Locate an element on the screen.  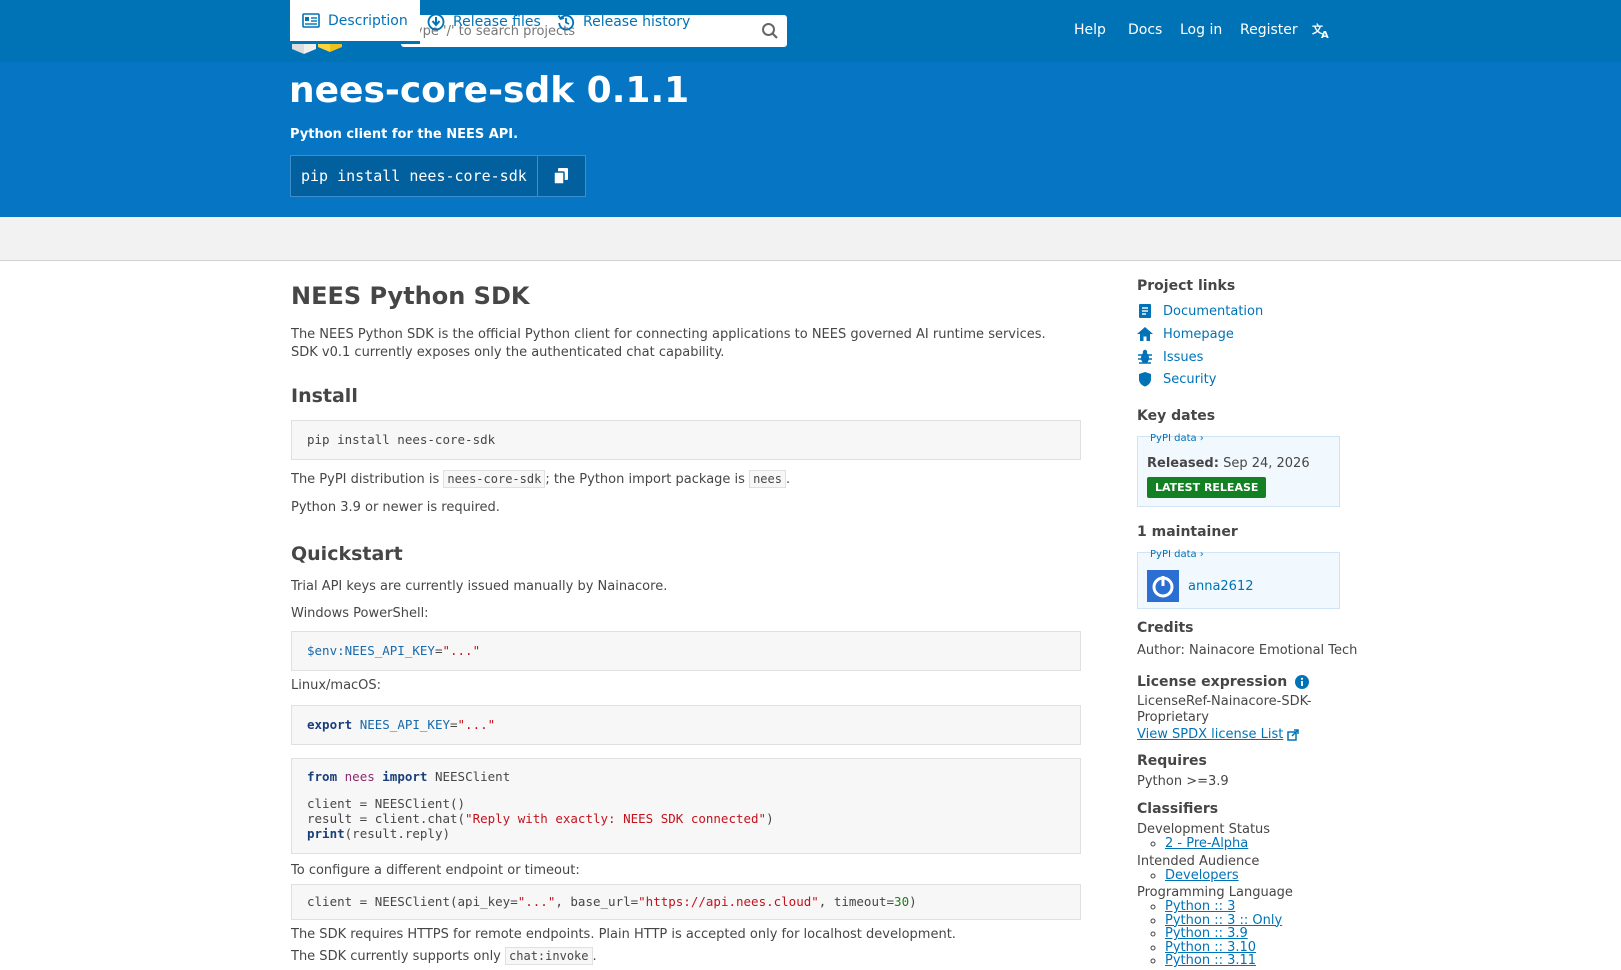
author-text: Author: Nainacore Emotional Tech is located at coordinates (1247, 650).